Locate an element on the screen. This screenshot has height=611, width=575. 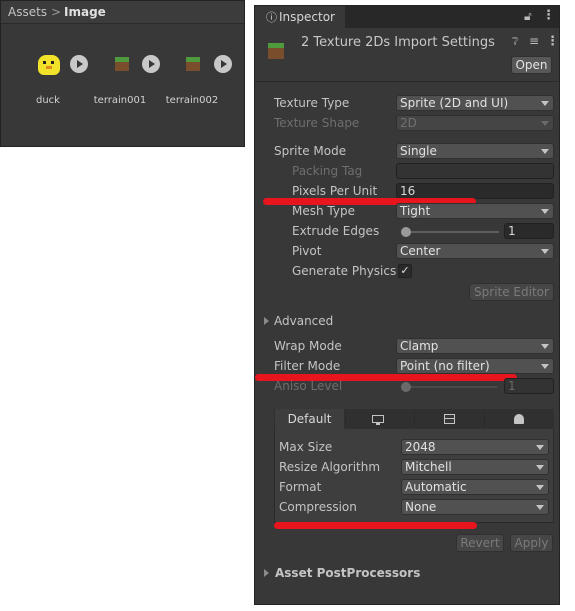
resize-algorithm-value: Mitchell is located at coordinates (428, 467).